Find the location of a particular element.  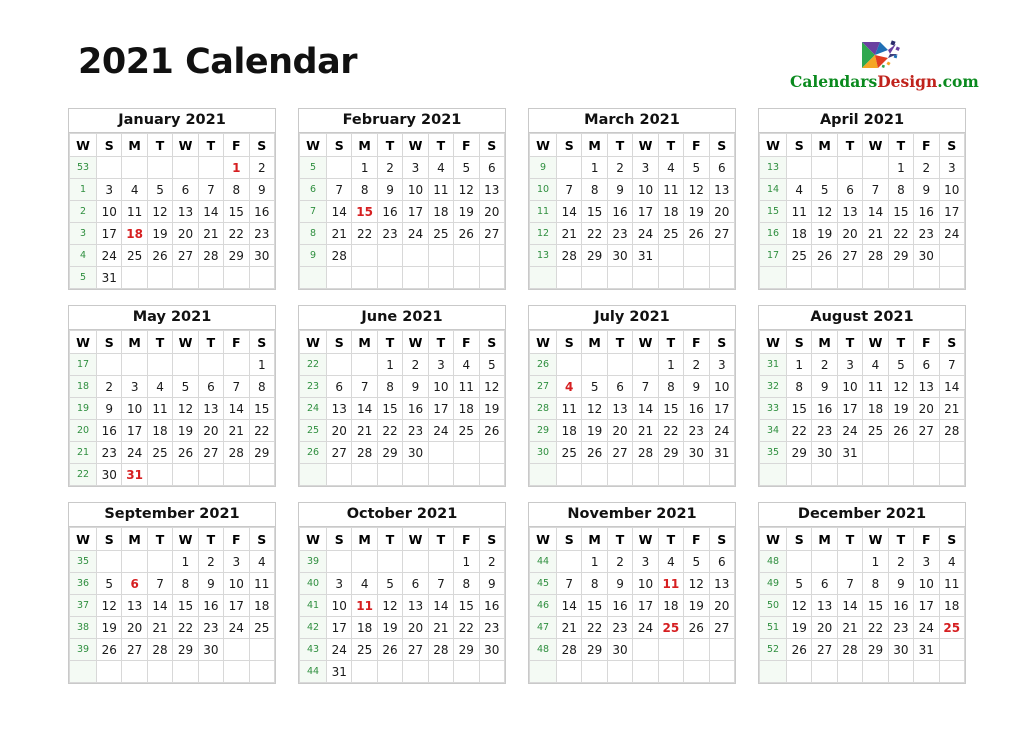

day-cell: 12 is located at coordinates (492, 386).